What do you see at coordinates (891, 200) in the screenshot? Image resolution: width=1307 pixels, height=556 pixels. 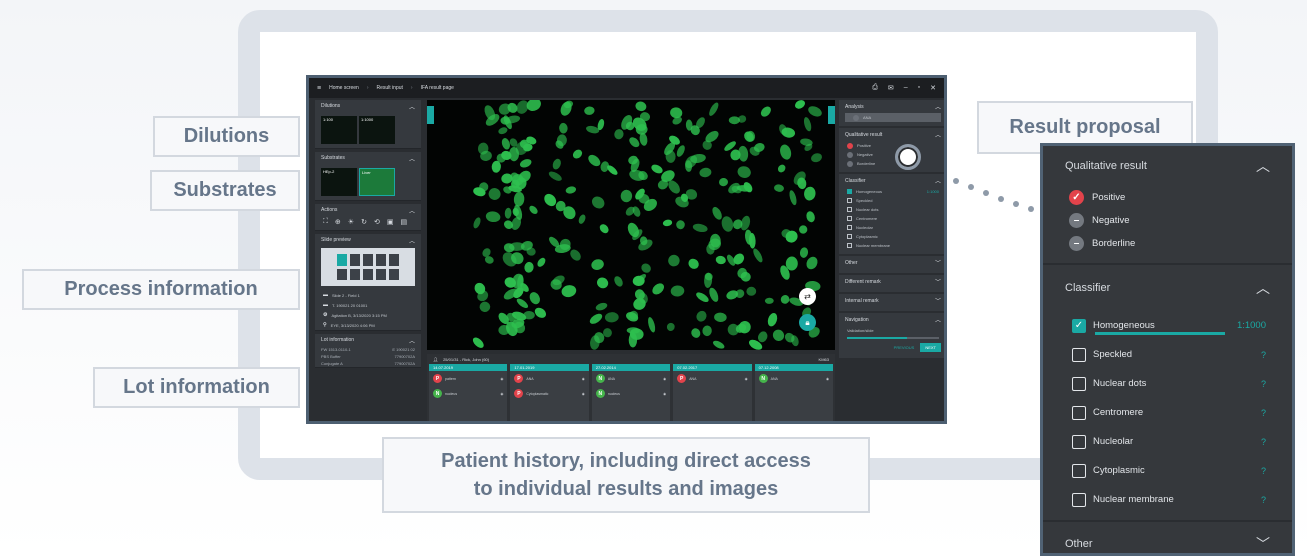 I see `classifier-item: Speckled` at bounding box center [891, 200].